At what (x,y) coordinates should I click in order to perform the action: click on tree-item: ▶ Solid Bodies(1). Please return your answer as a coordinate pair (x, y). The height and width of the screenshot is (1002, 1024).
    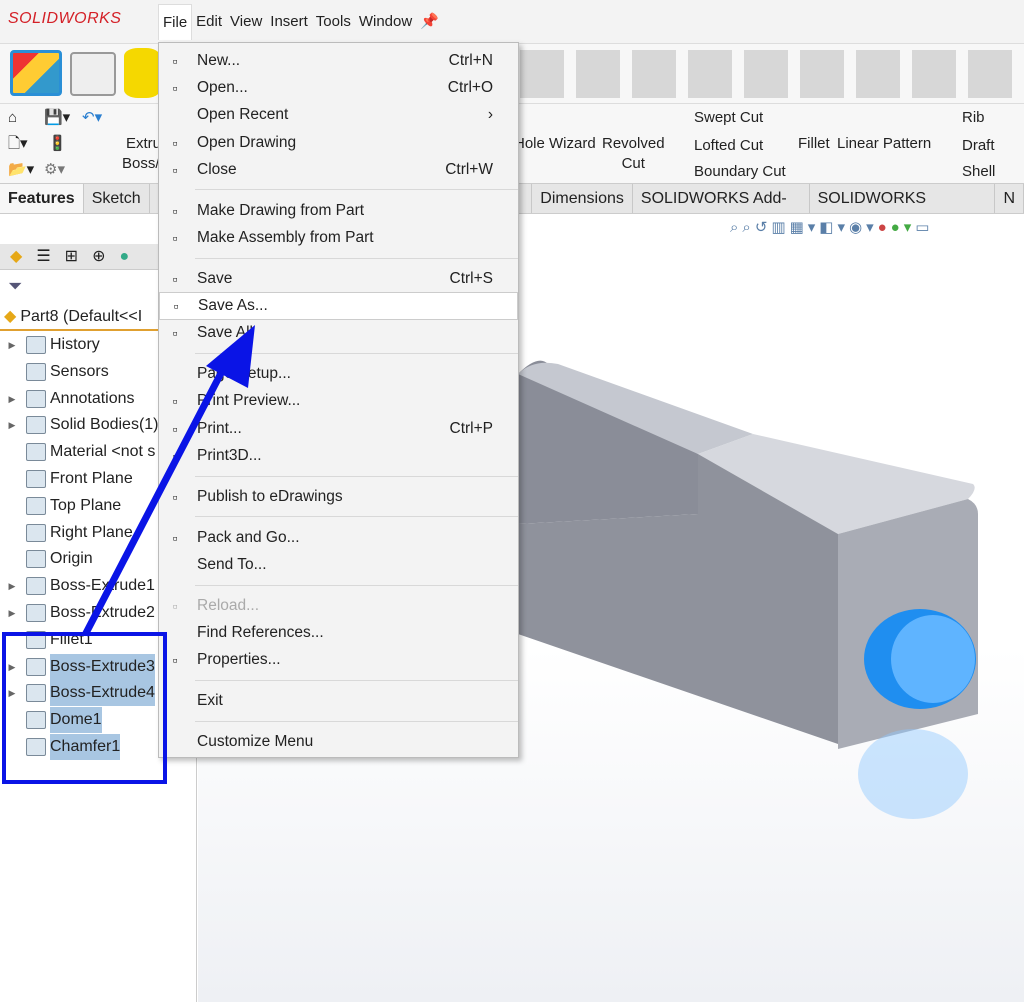
    Looking at the image, I should click on (79, 425).